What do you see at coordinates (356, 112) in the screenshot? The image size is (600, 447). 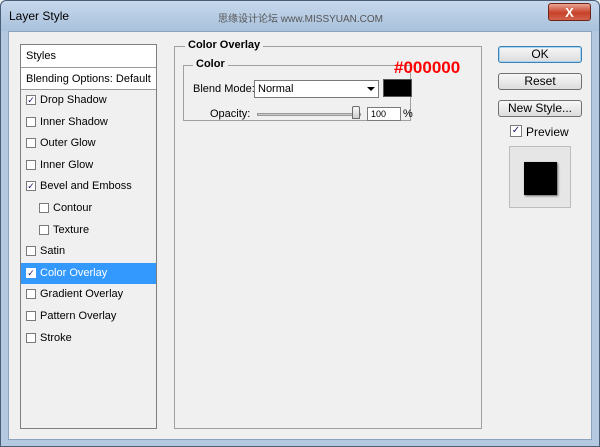 I see `opacity-slider-thumb` at bounding box center [356, 112].